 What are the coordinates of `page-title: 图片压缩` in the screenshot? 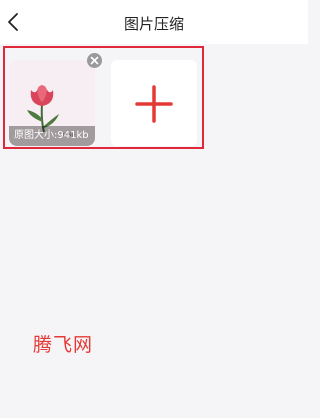 It's located at (153, 24).